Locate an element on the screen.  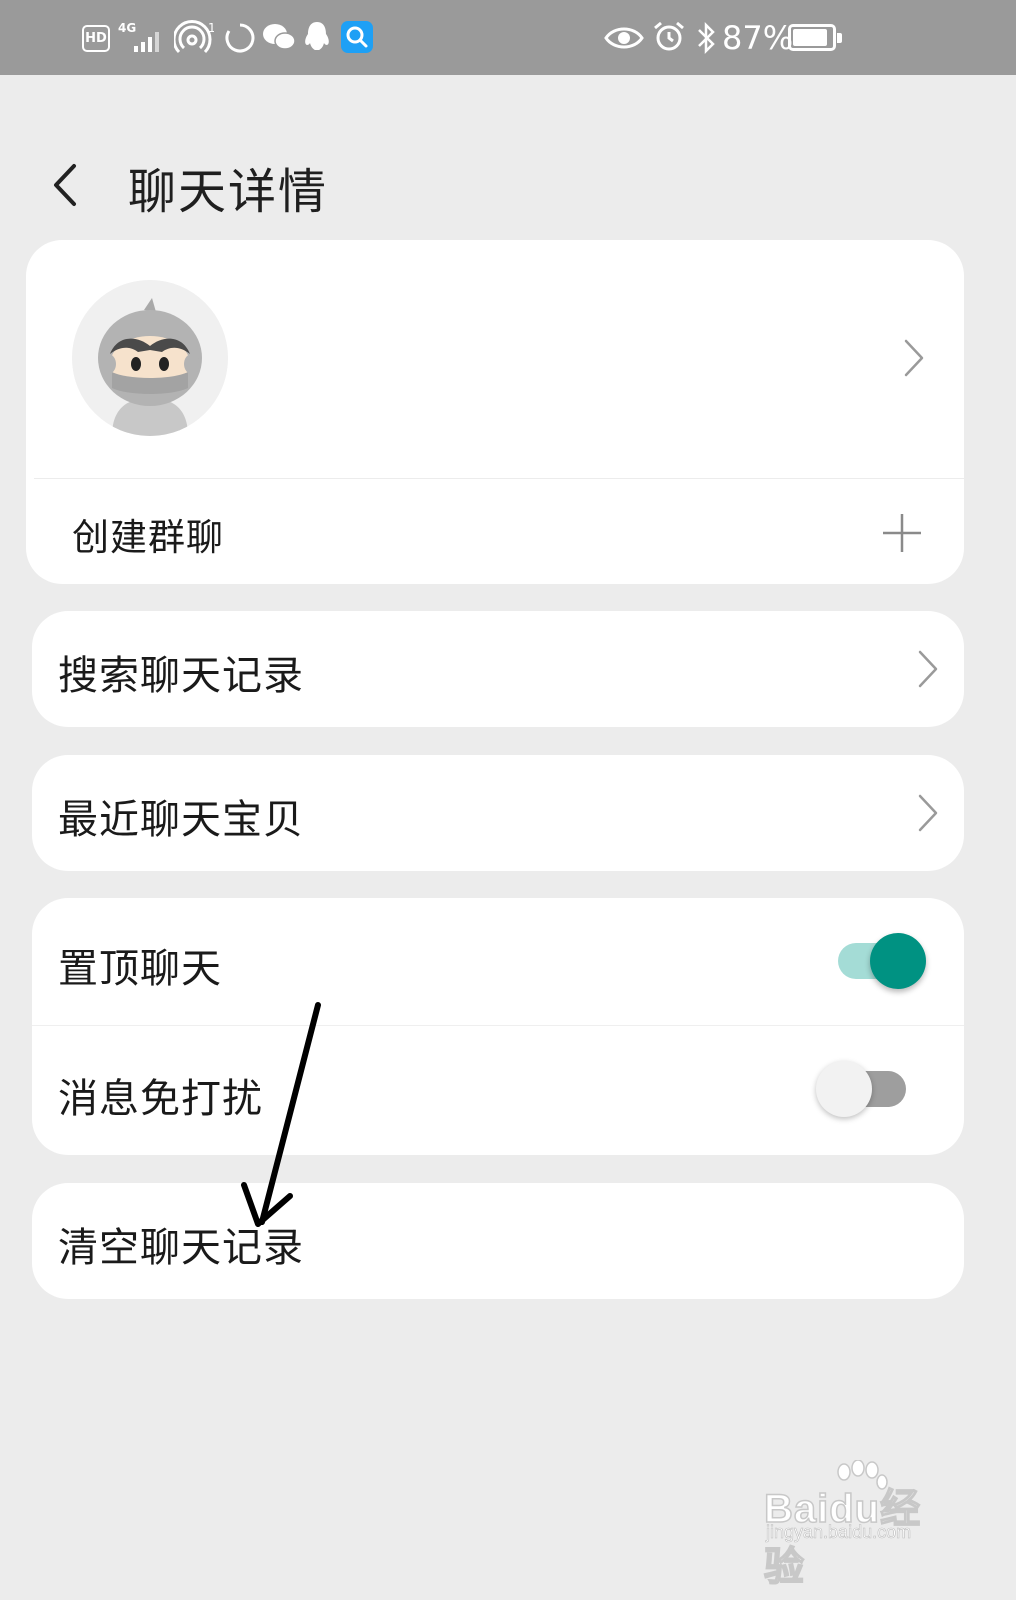
pin-chat-toggle is located at coordinates (883, 961).